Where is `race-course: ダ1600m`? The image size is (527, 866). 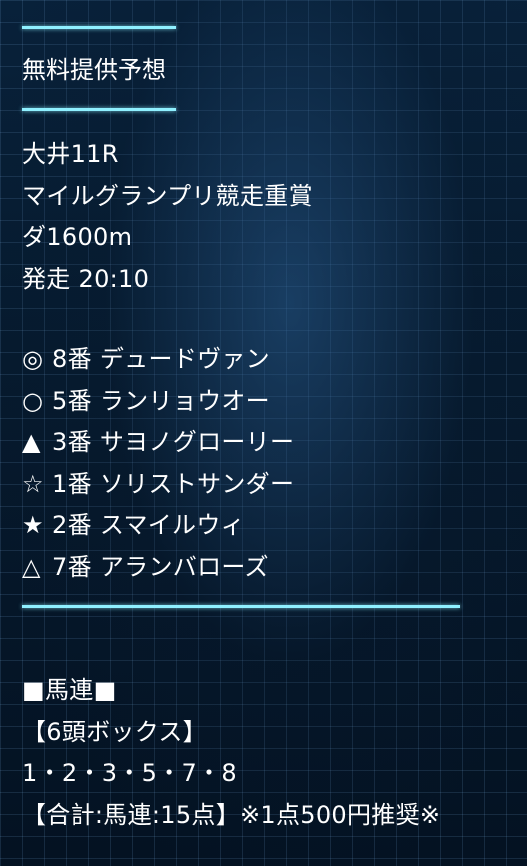 race-course: ダ1600m is located at coordinates (77, 237).